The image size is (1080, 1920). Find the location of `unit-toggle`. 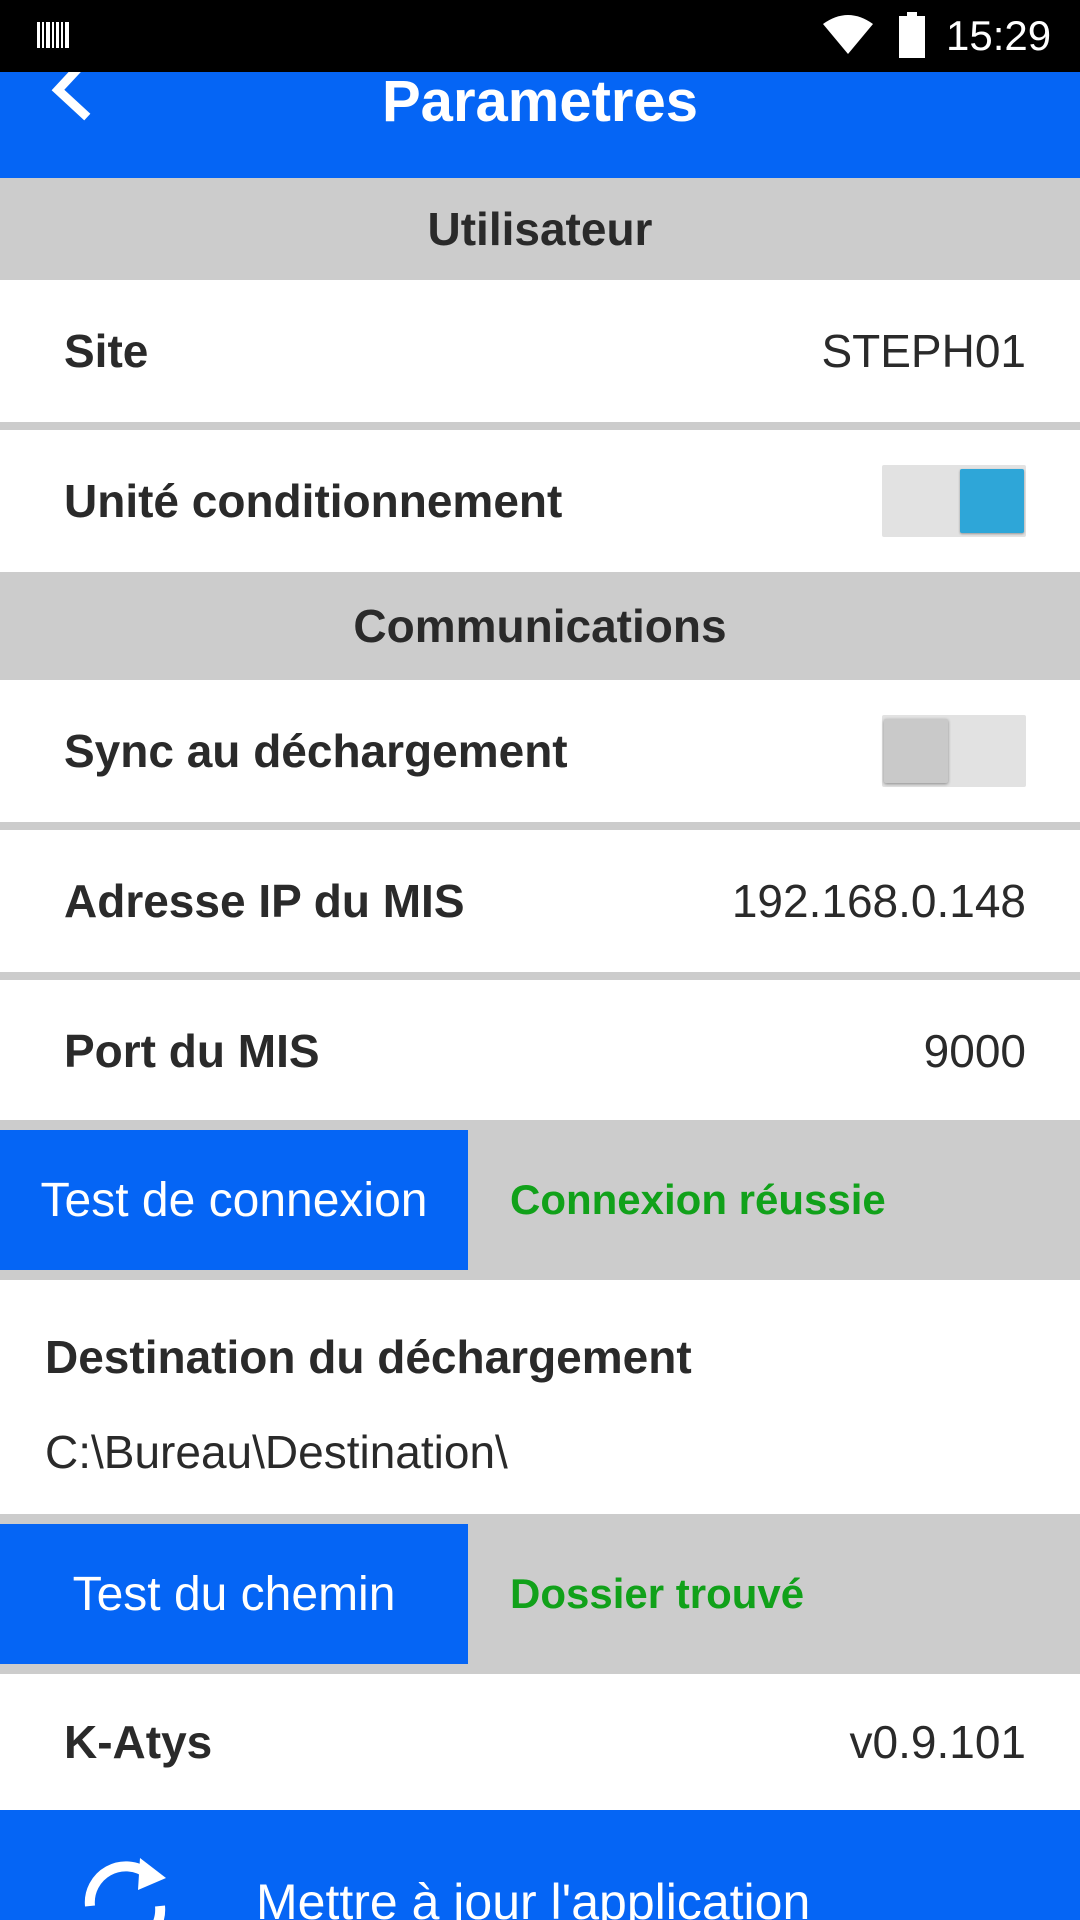

unit-toggle is located at coordinates (954, 501).